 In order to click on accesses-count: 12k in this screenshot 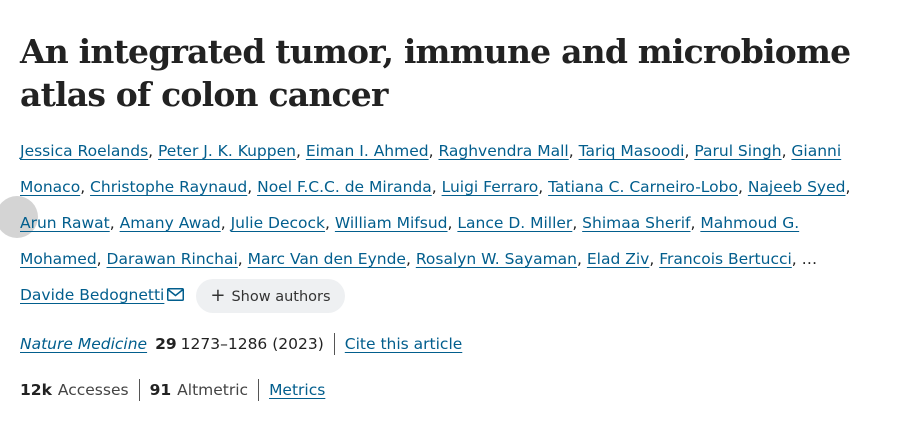, I will do `click(36, 390)`.